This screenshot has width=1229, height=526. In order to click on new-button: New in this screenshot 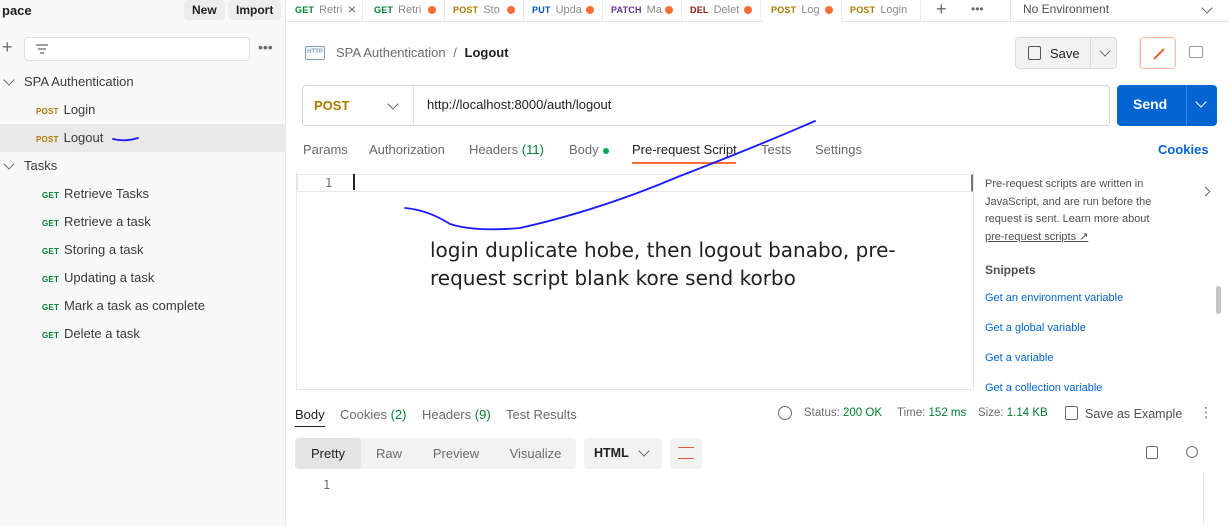, I will do `click(204, 10)`.